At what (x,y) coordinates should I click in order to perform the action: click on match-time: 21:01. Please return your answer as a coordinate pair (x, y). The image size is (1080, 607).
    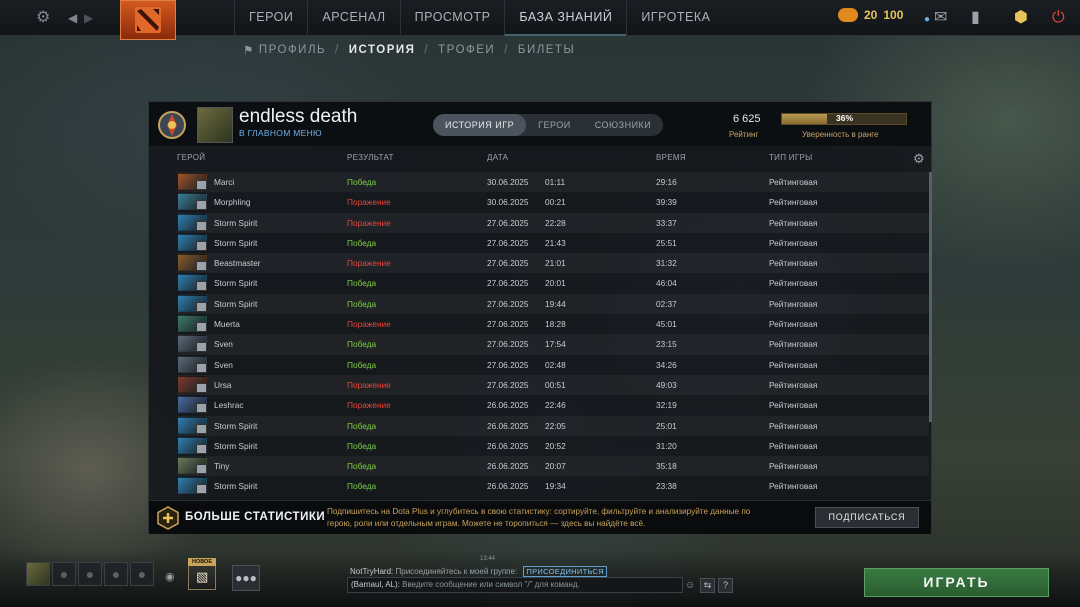
    Looking at the image, I should click on (555, 263).